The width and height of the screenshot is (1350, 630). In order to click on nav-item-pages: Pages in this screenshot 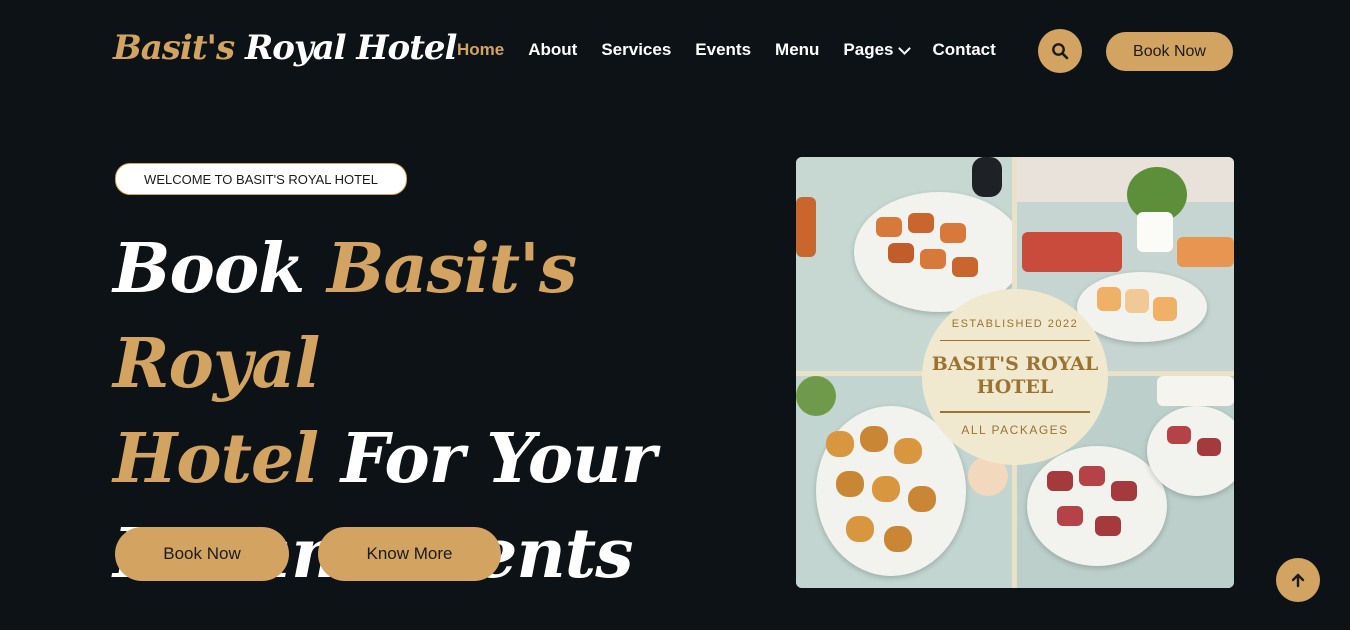, I will do `click(877, 50)`.